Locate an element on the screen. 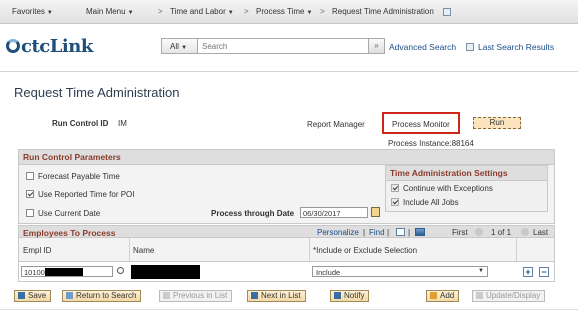 The image size is (578, 315). view-all-icon is located at coordinates (400, 232).